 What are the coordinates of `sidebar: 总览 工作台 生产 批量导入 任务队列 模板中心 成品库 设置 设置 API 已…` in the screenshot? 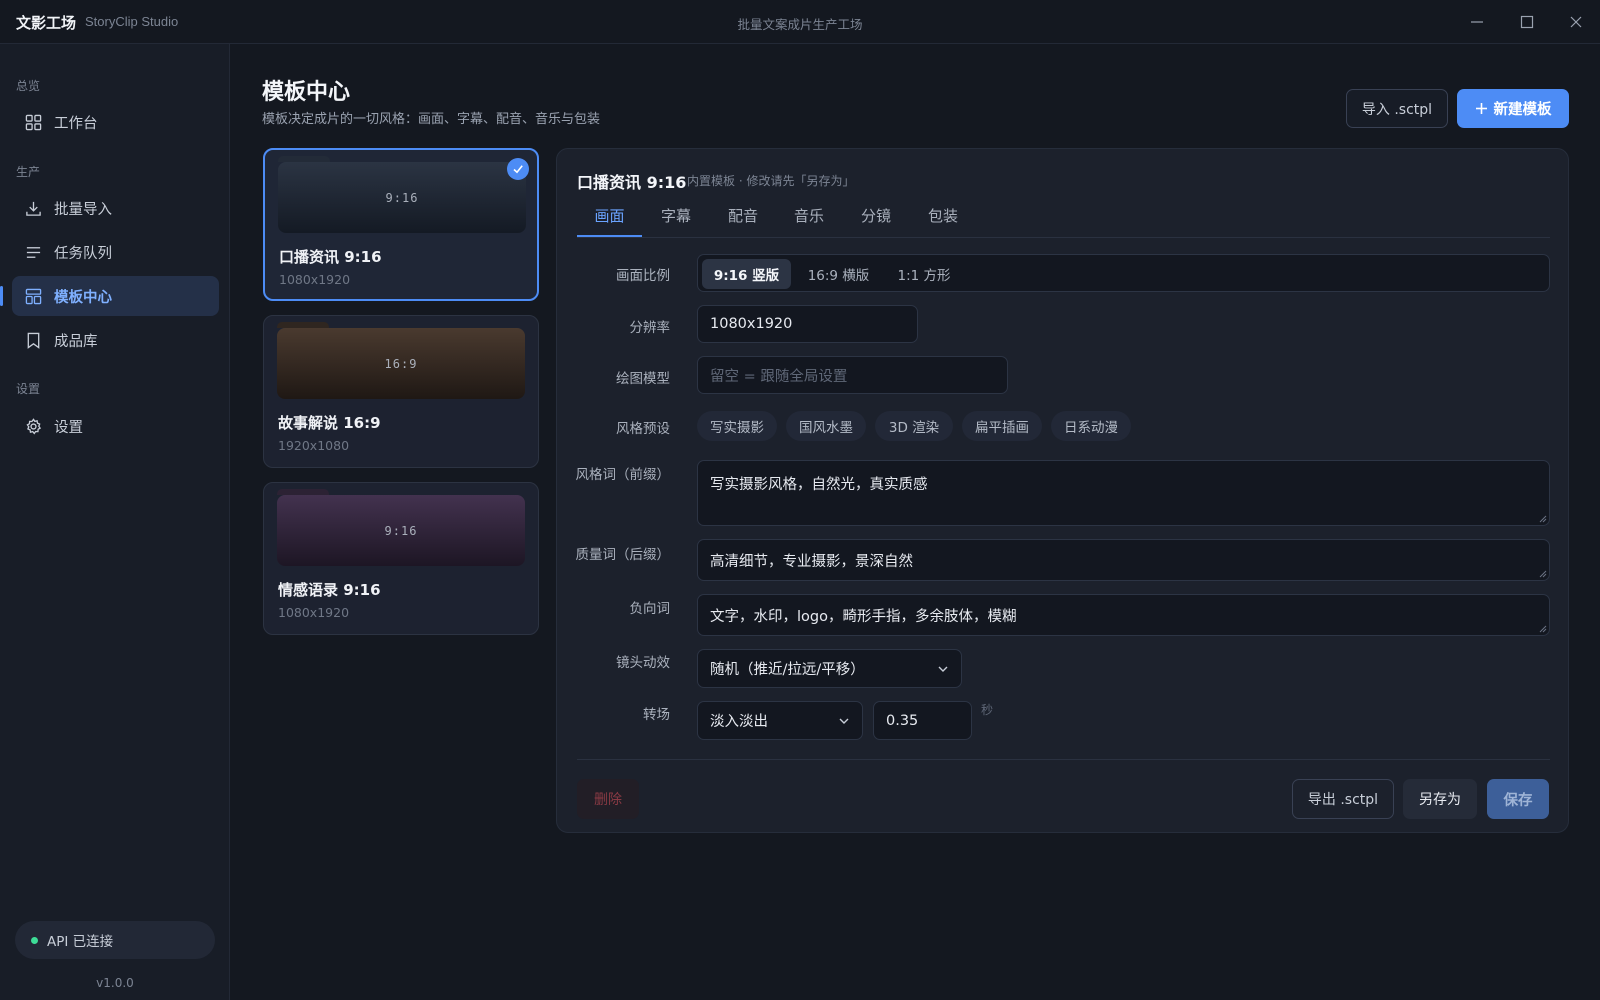 It's located at (115, 522).